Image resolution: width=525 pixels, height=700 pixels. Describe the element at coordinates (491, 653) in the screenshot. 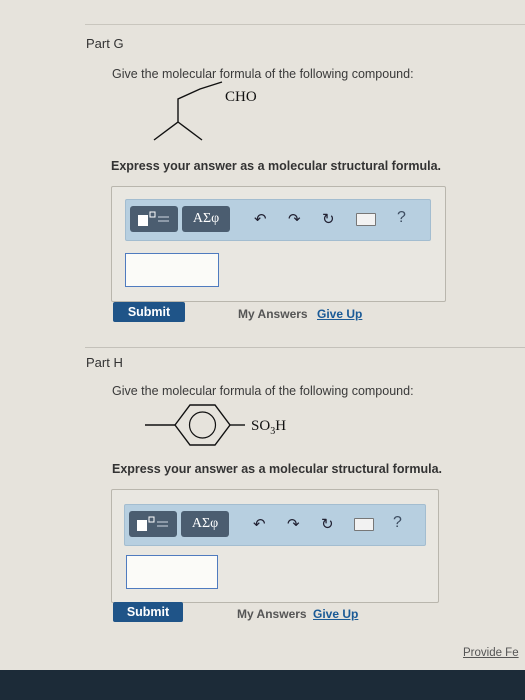

I see `provide-feedback-link: Provide Fe` at that location.